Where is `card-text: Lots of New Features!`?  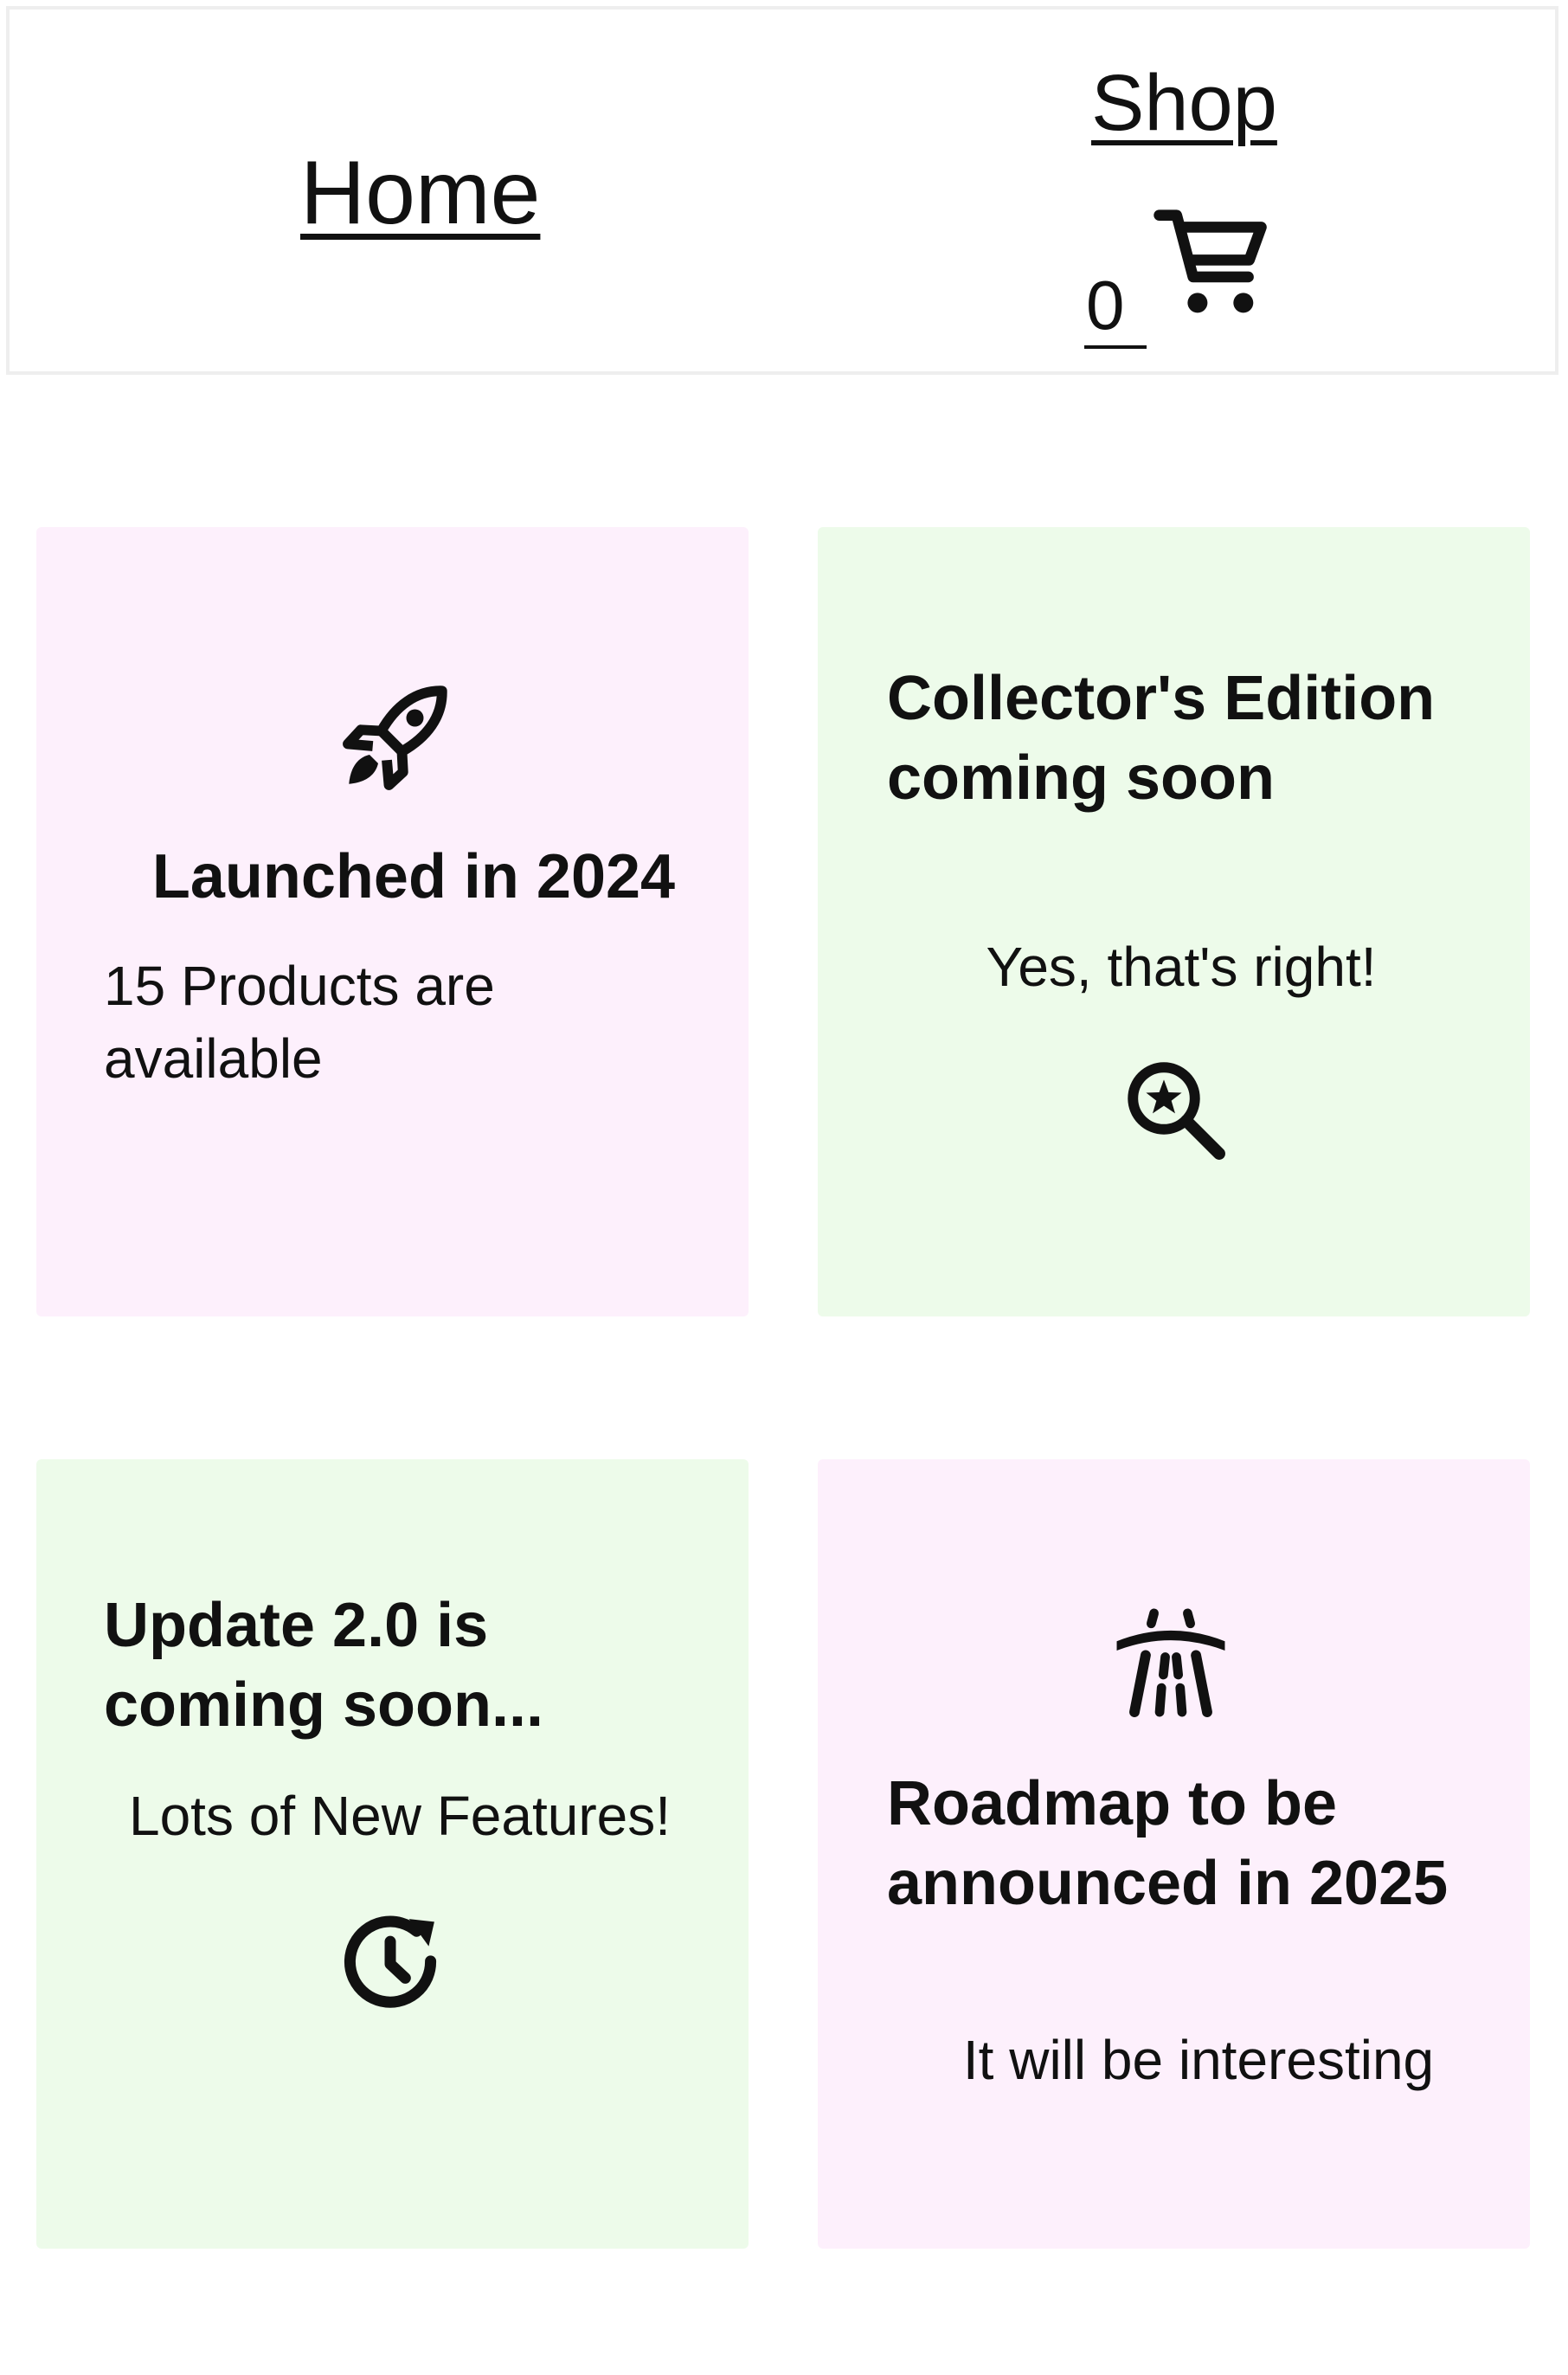 card-text: Lots of New Features! is located at coordinates (400, 1816).